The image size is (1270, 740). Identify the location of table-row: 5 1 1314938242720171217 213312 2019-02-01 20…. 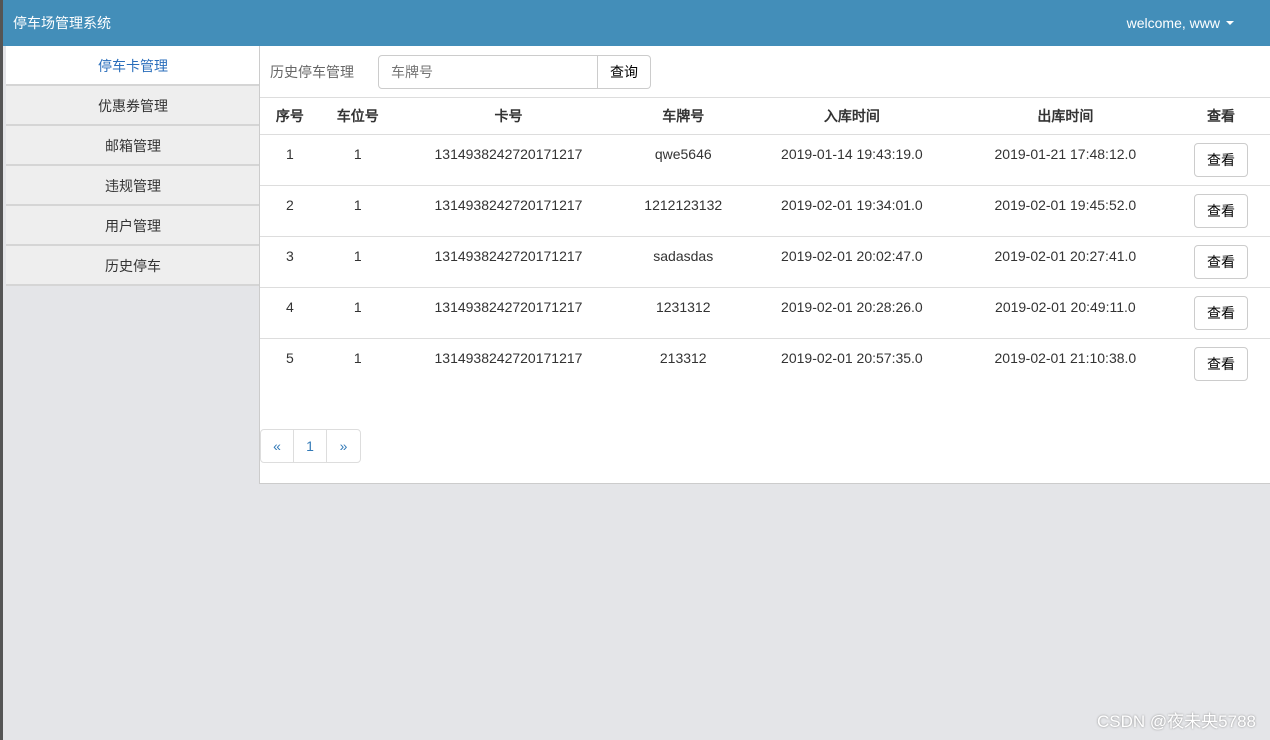
(765, 363).